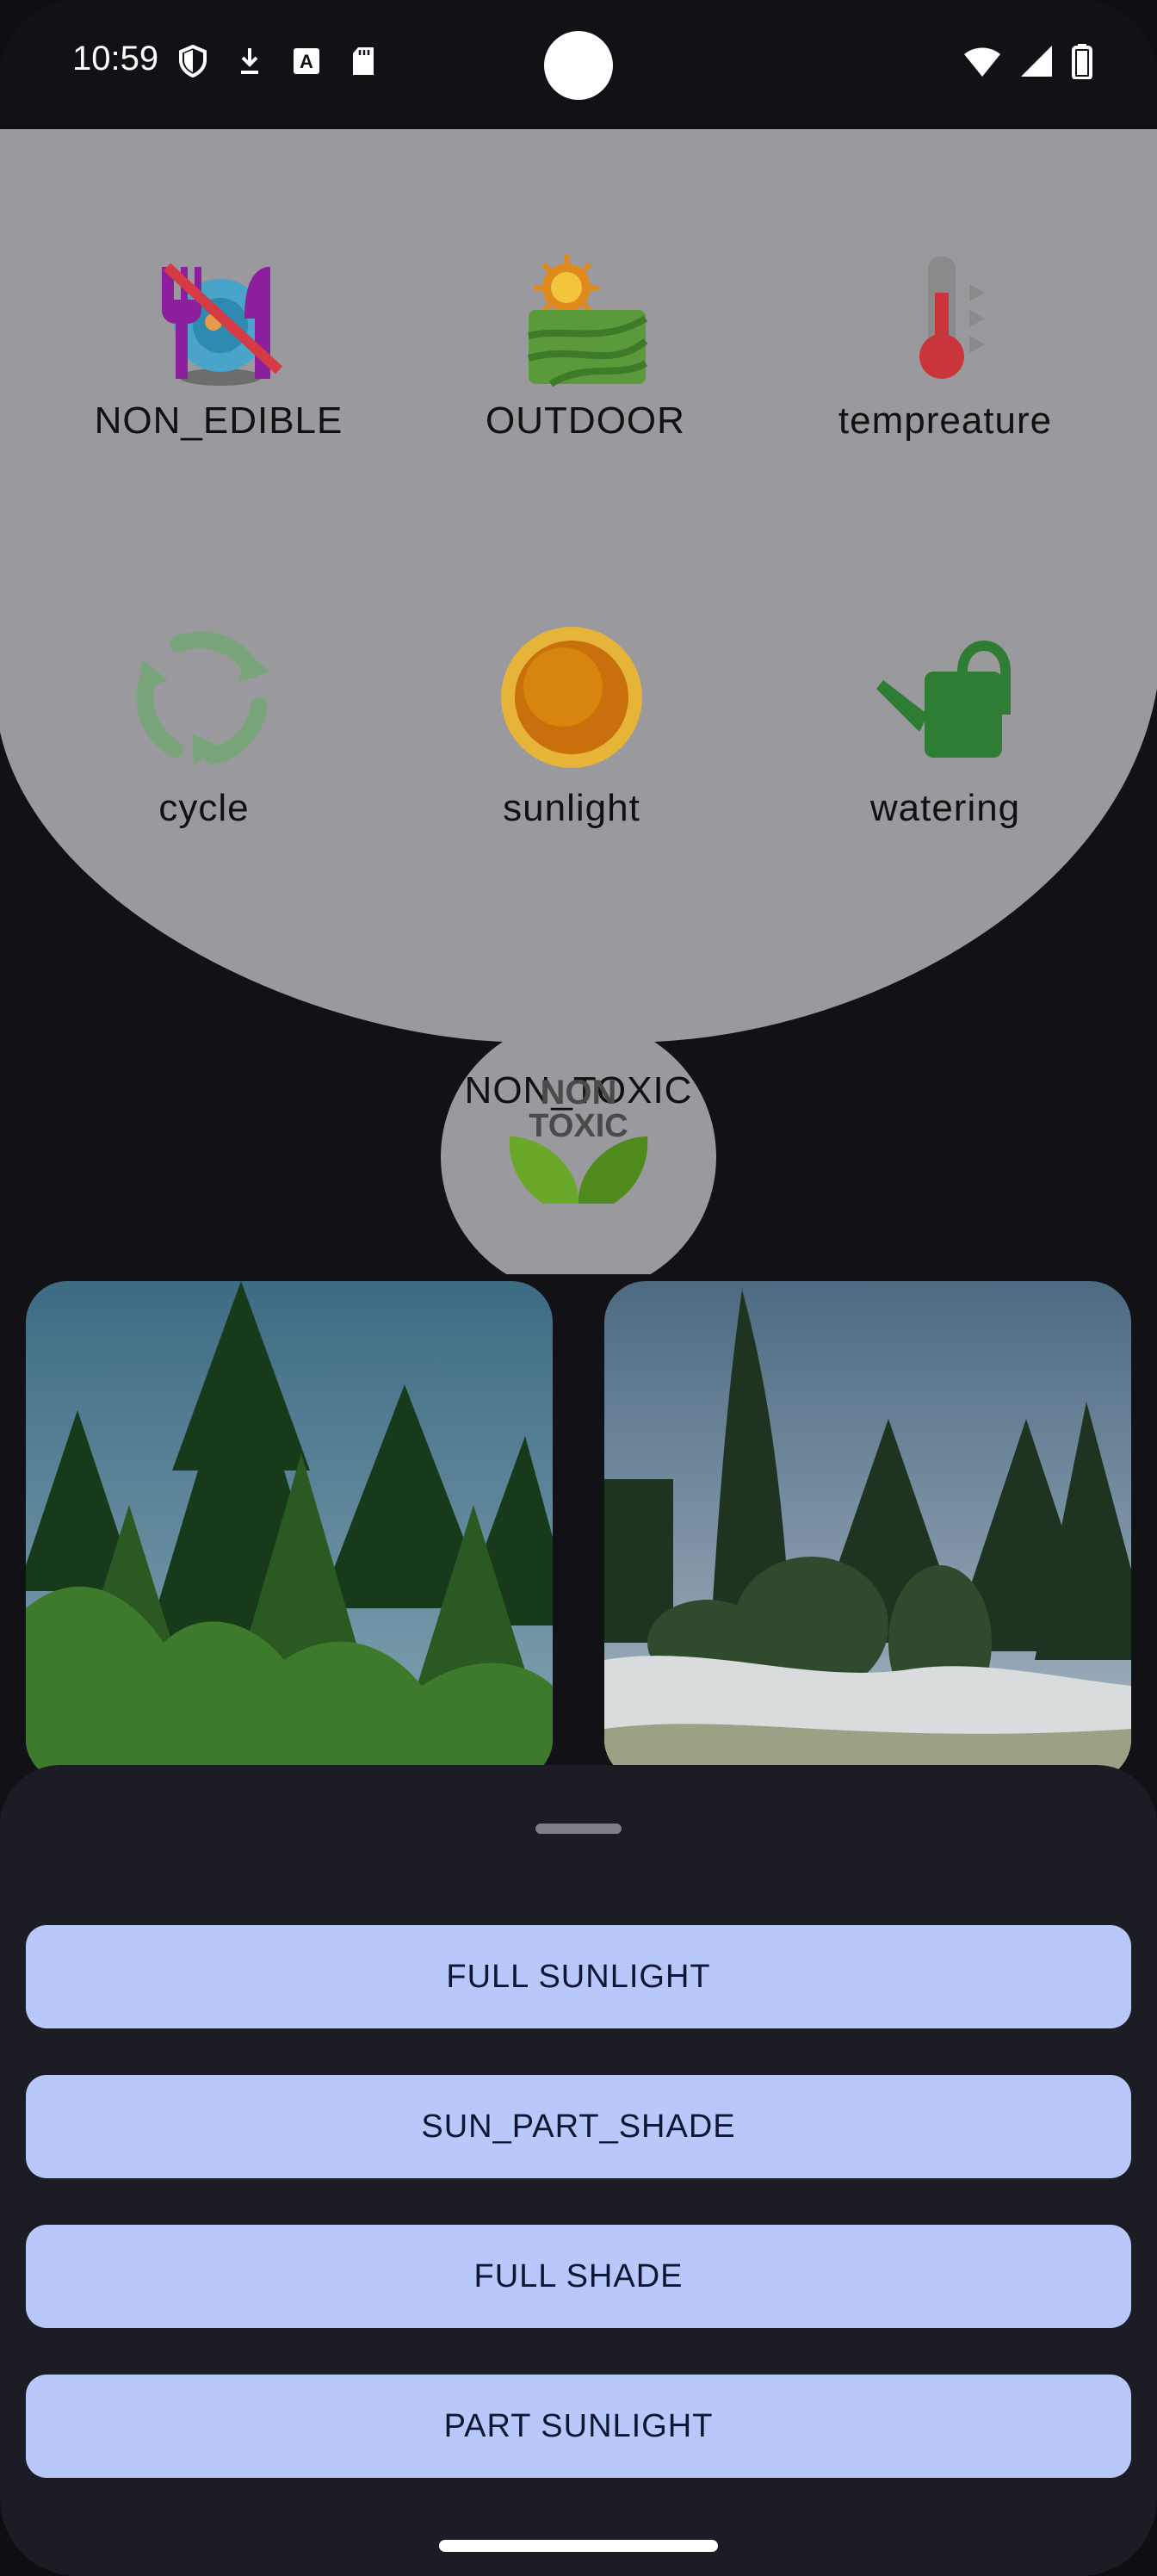 This screenshot has width=1157, height=2576. Describe the element at coordinates (944, 699) in the screenshot. I see `watering-can-icon` at that location.